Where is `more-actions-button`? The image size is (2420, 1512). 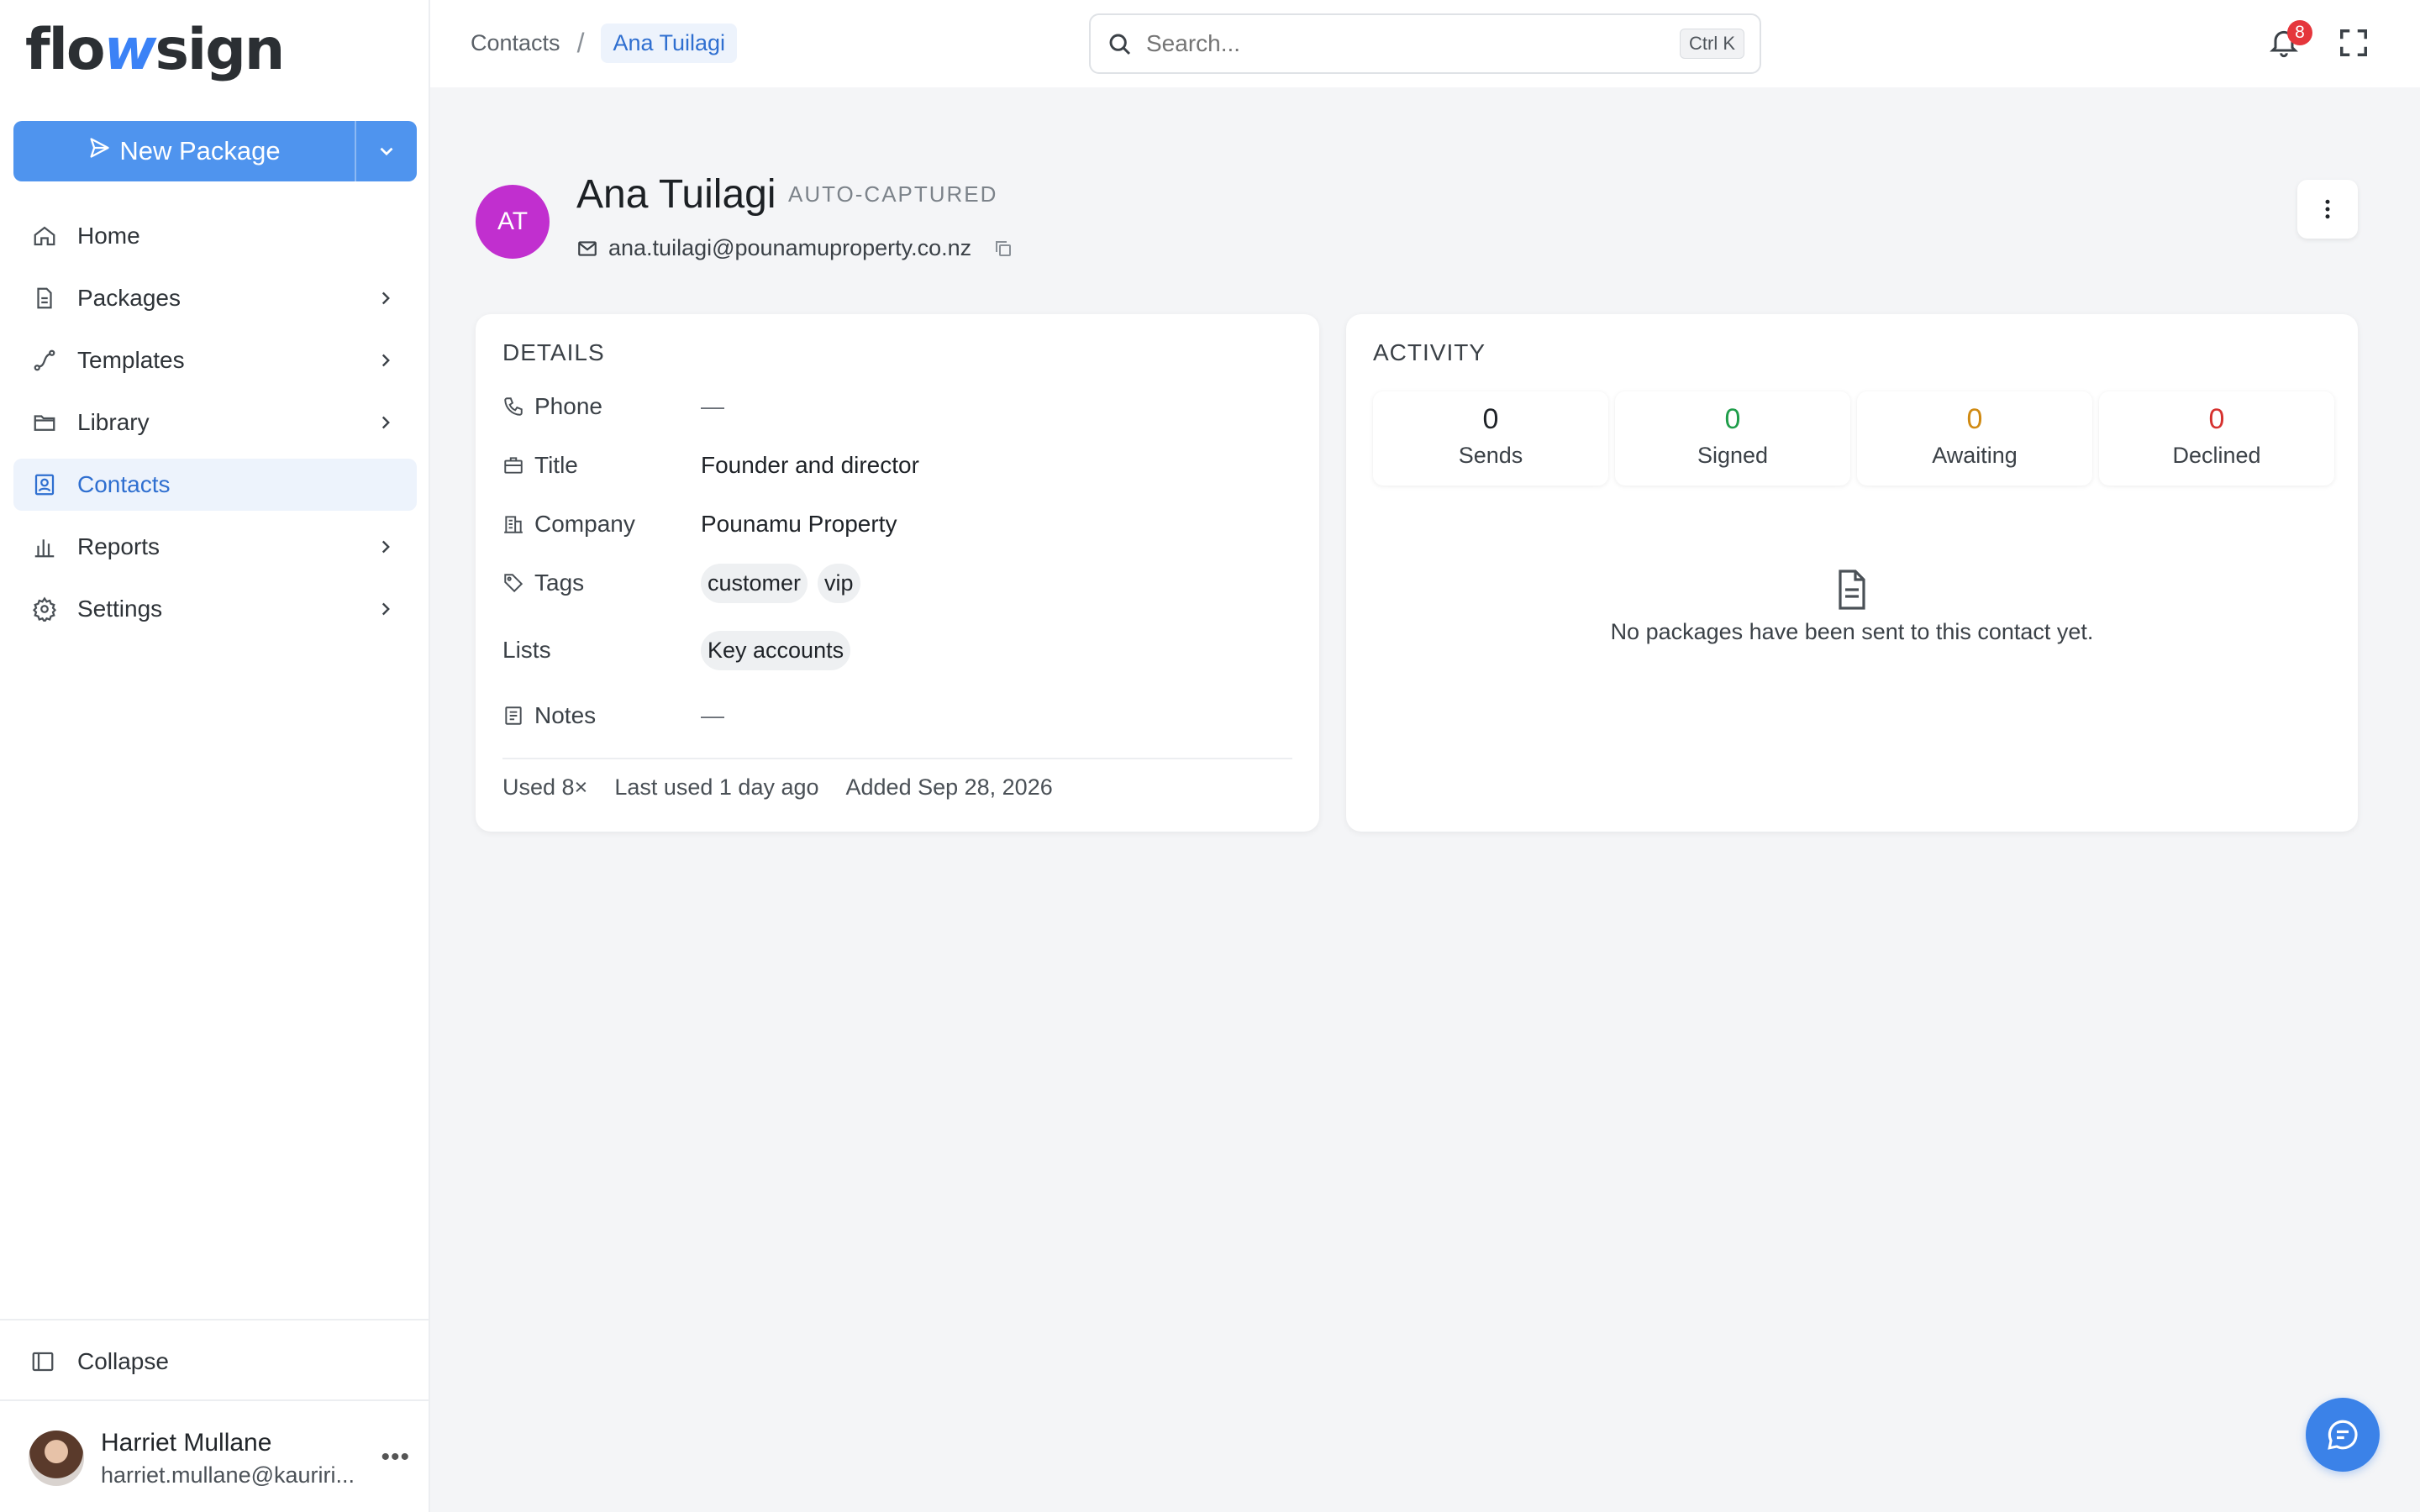 more-actions-button is located at coordinates (2328, 209).